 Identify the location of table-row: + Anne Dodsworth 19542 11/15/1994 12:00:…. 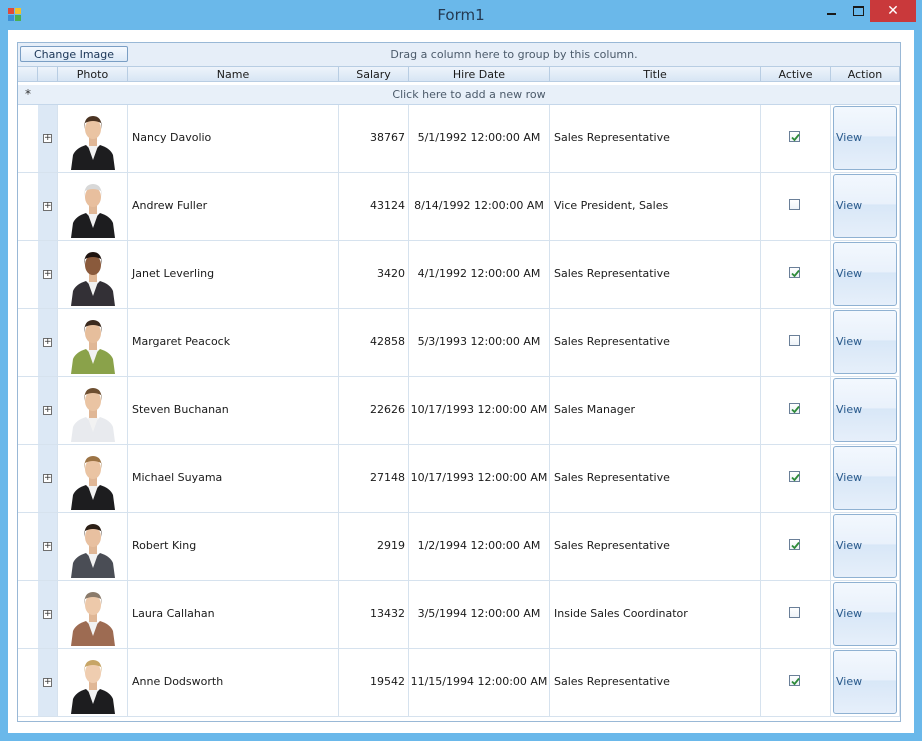
(459, 683).